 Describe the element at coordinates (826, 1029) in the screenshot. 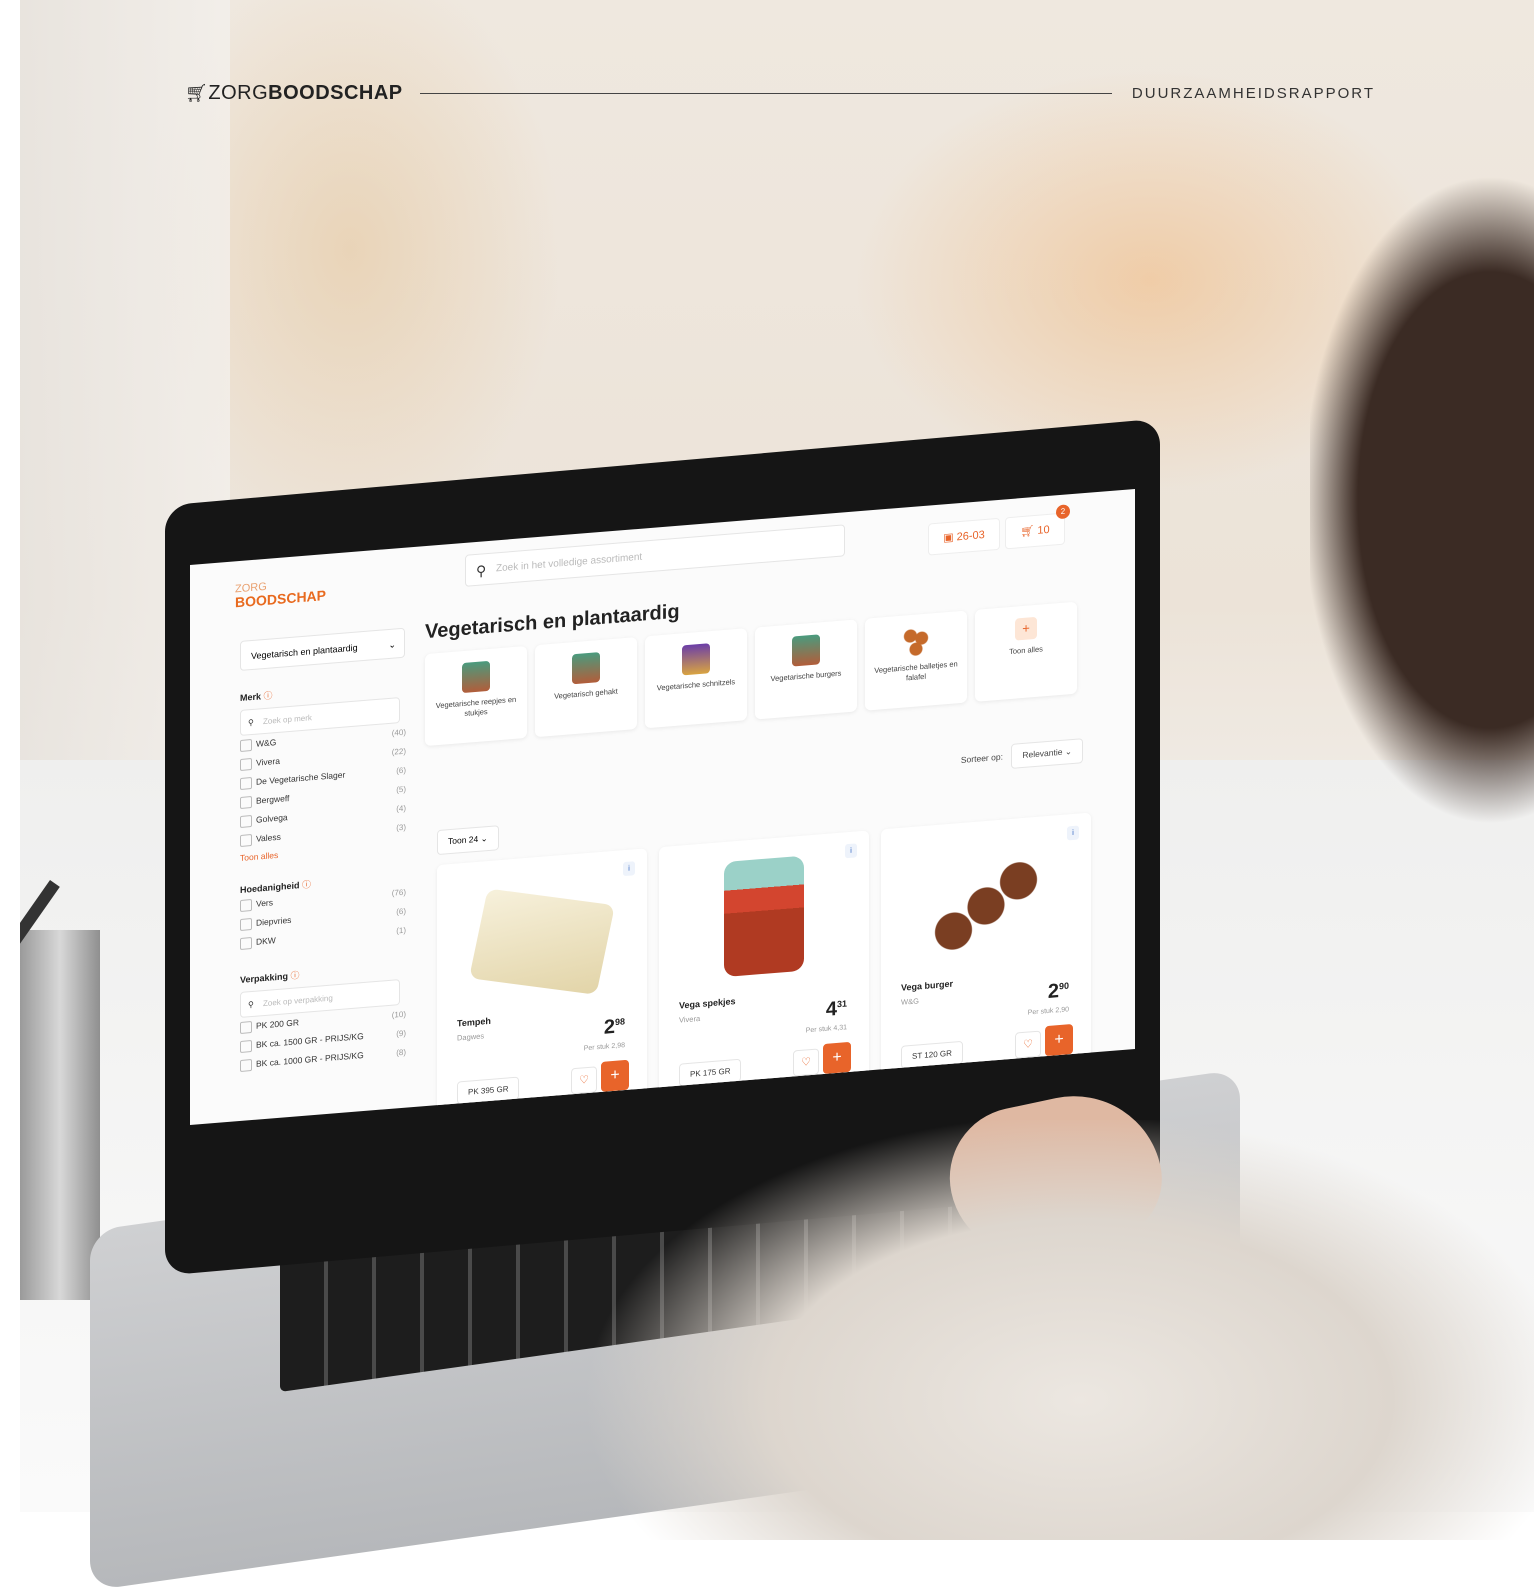

I see `unit-price: Per stuk 4,31` at that location.